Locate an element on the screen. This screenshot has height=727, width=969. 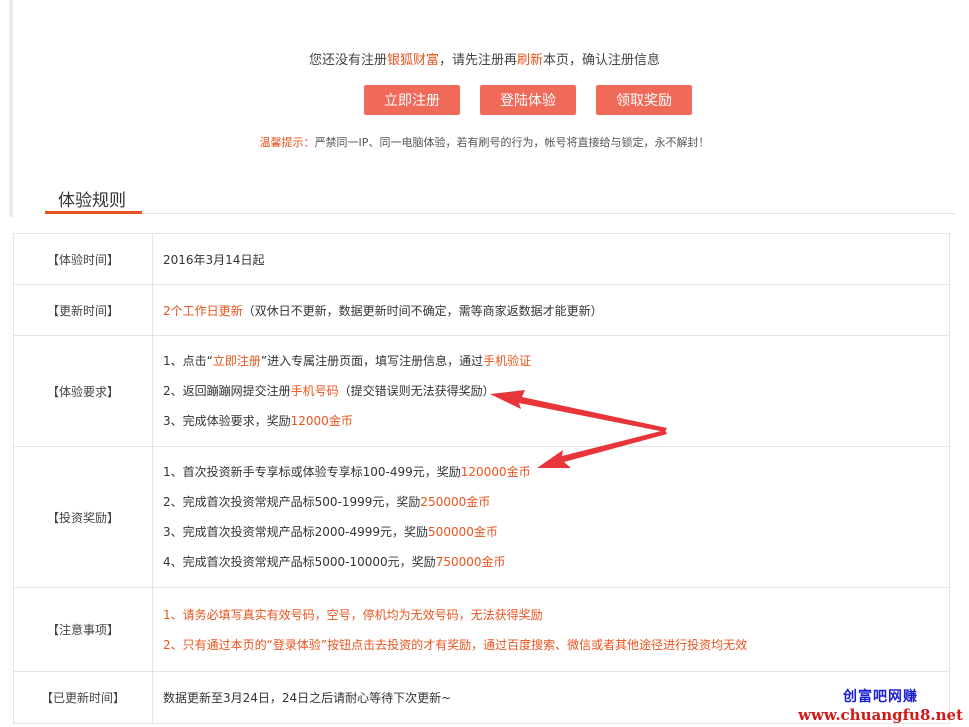
req1-verify: 手机验证 is located at coordinates (507, 361).